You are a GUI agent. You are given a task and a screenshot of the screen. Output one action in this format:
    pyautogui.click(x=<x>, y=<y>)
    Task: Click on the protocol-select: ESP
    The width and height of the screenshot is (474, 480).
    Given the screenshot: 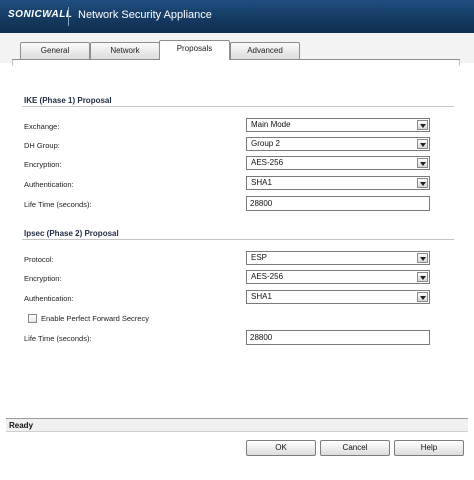 What is the action you would take?
    pyautogui.click(x=338, y=258)
    